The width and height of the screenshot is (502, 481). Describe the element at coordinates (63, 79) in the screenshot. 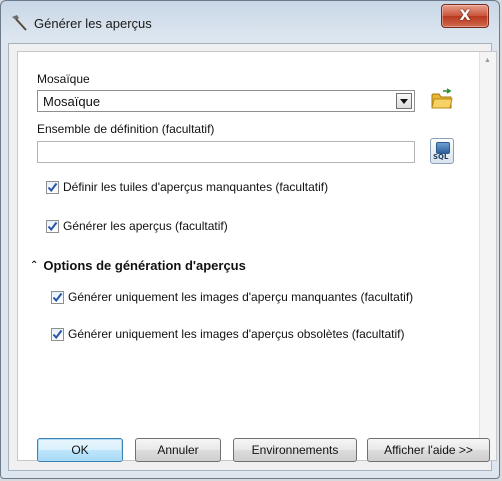

I see `mosaic-label: Mosaïque` at that location.